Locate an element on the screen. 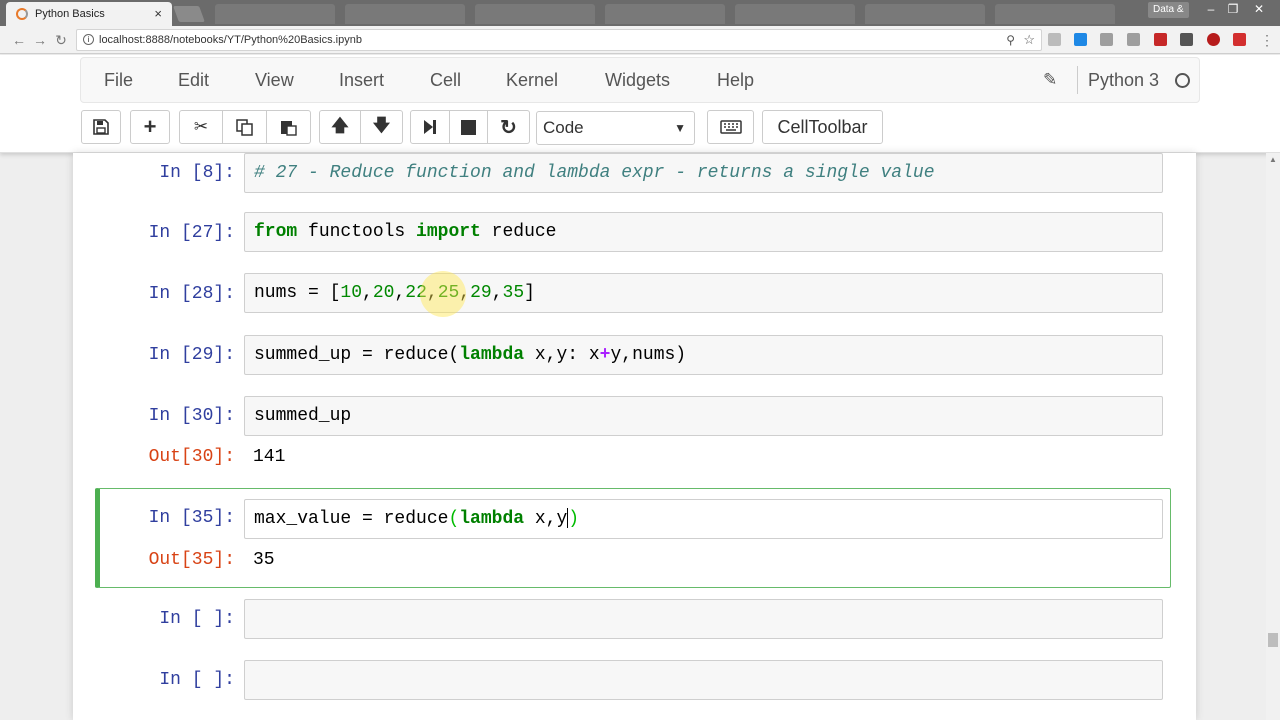 The image size is (1280, 720). code-input: summed_up = reduce(lambda x,y: x+y,nums) is located at coordinates (703, 355).